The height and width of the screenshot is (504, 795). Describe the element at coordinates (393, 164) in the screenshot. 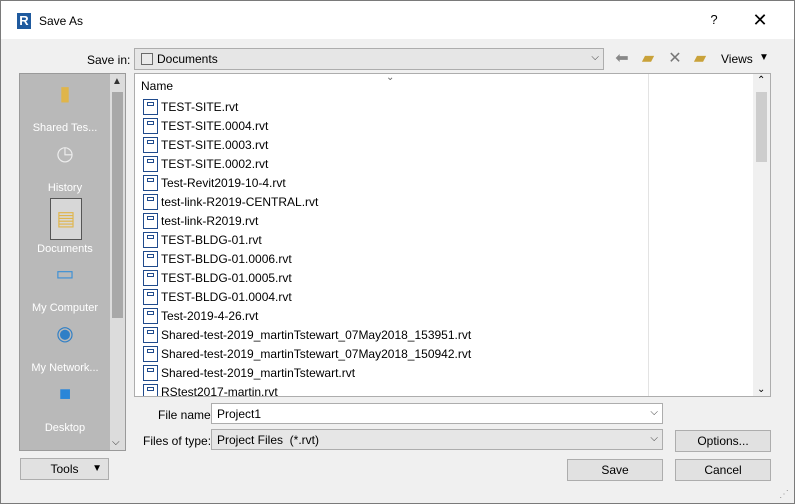

I see `file-row: TEST-SITE.0002.rvt` at that location.